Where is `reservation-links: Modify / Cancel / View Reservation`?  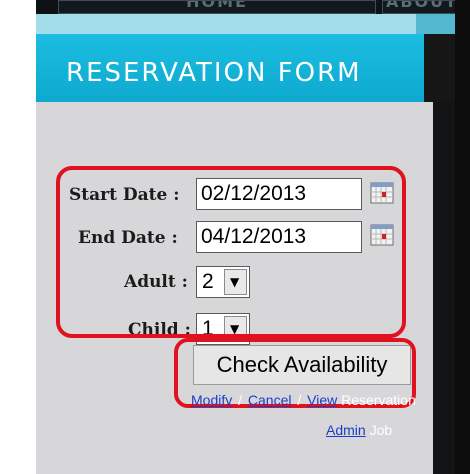
reservation-links: Modify / Cancel / View Reservation is located at coordinates (306, 400).